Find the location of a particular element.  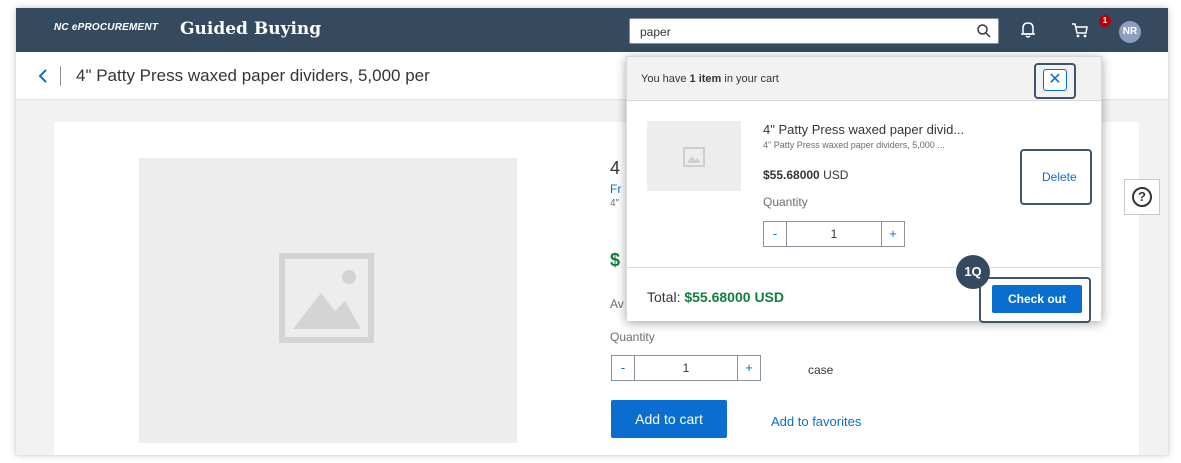

cart-item-count: 1 item is located at coordinates (705, 79).